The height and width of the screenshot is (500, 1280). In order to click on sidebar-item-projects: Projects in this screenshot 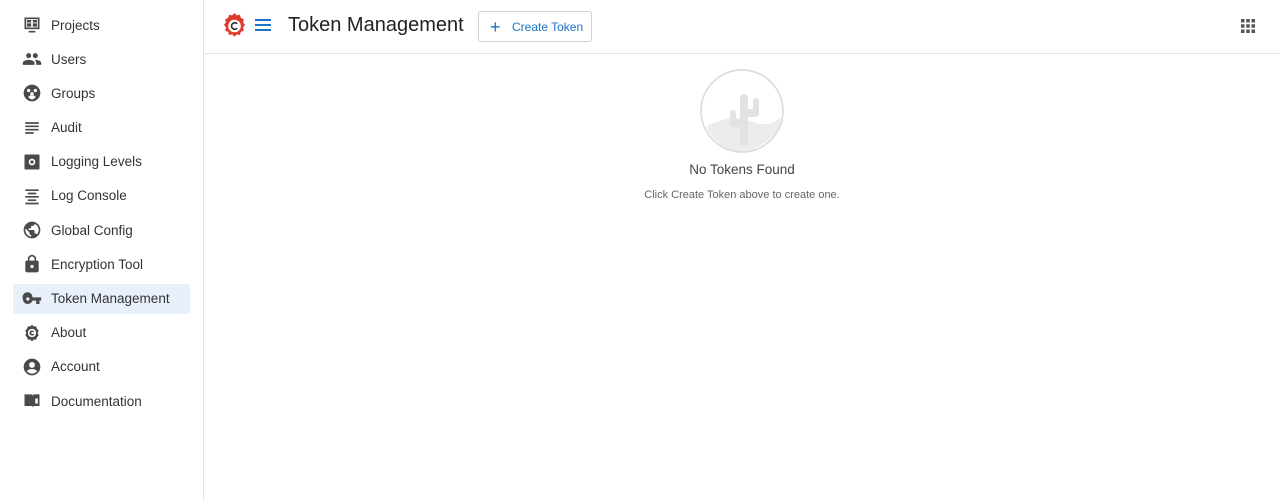, I will do `click(101, 25)`.